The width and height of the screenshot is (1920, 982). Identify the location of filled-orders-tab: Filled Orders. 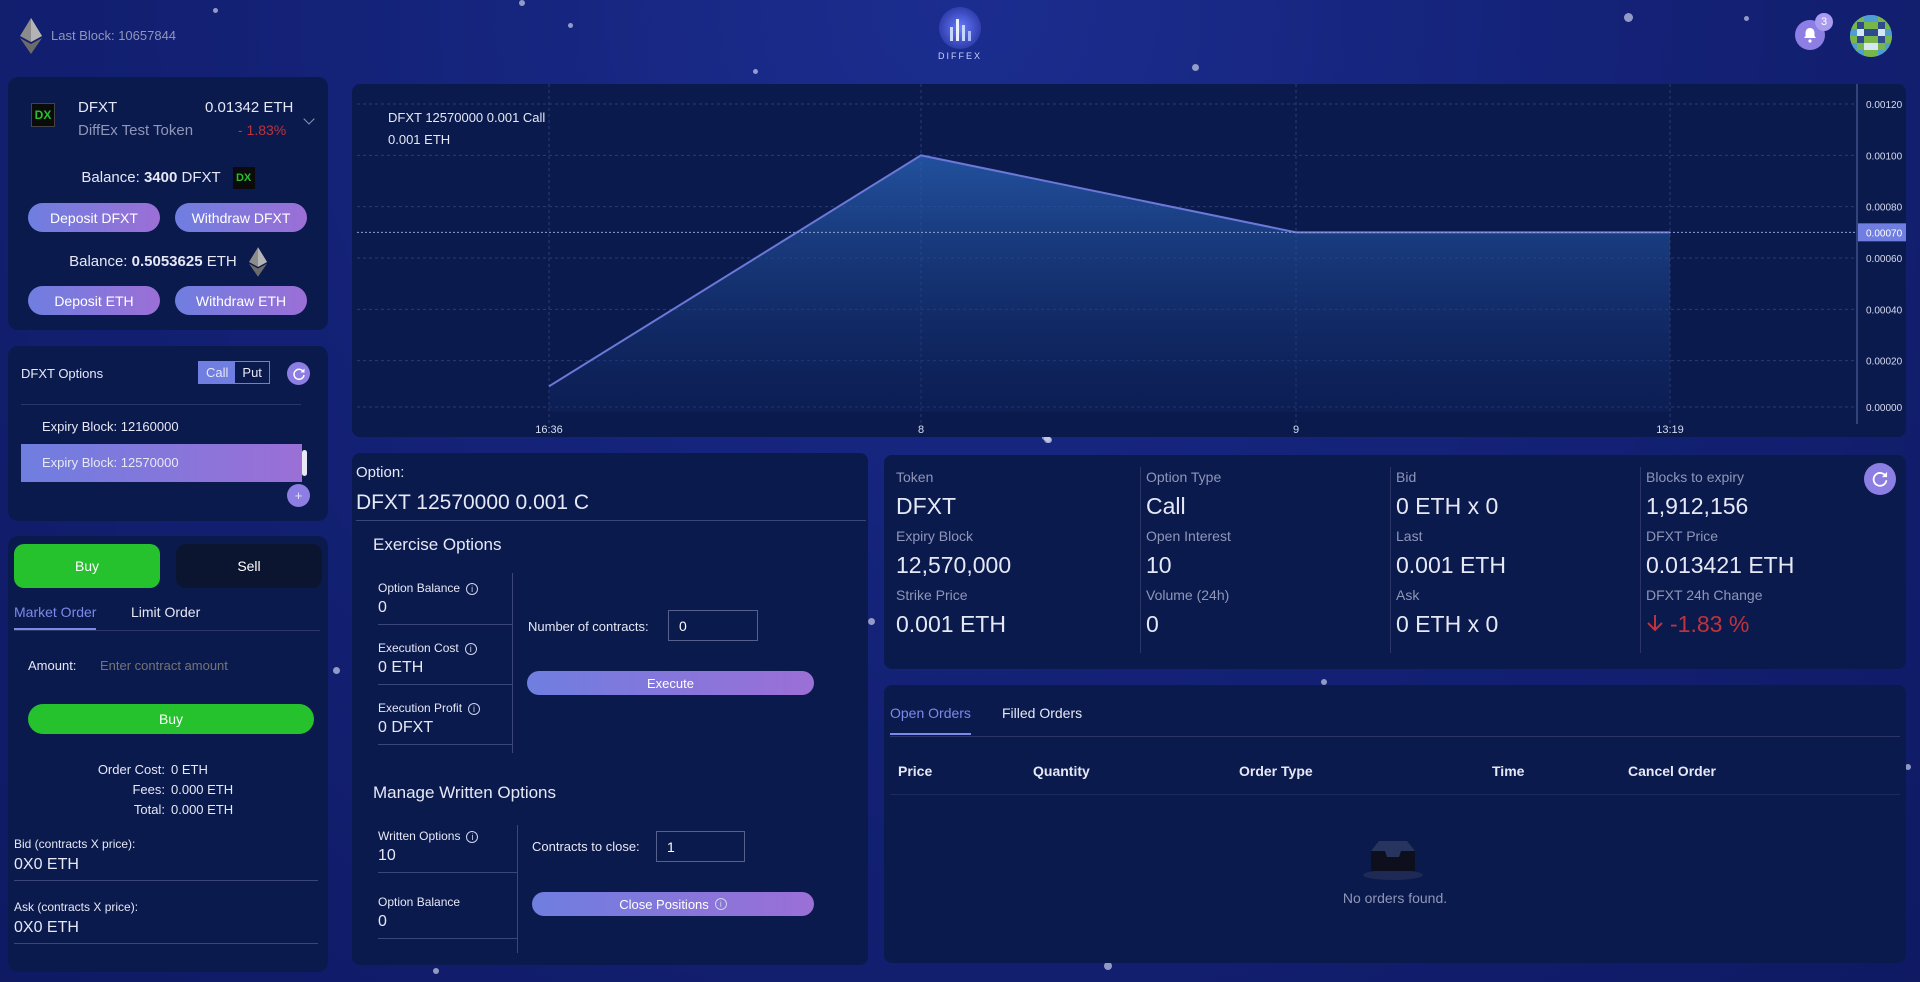
(1042, 713).